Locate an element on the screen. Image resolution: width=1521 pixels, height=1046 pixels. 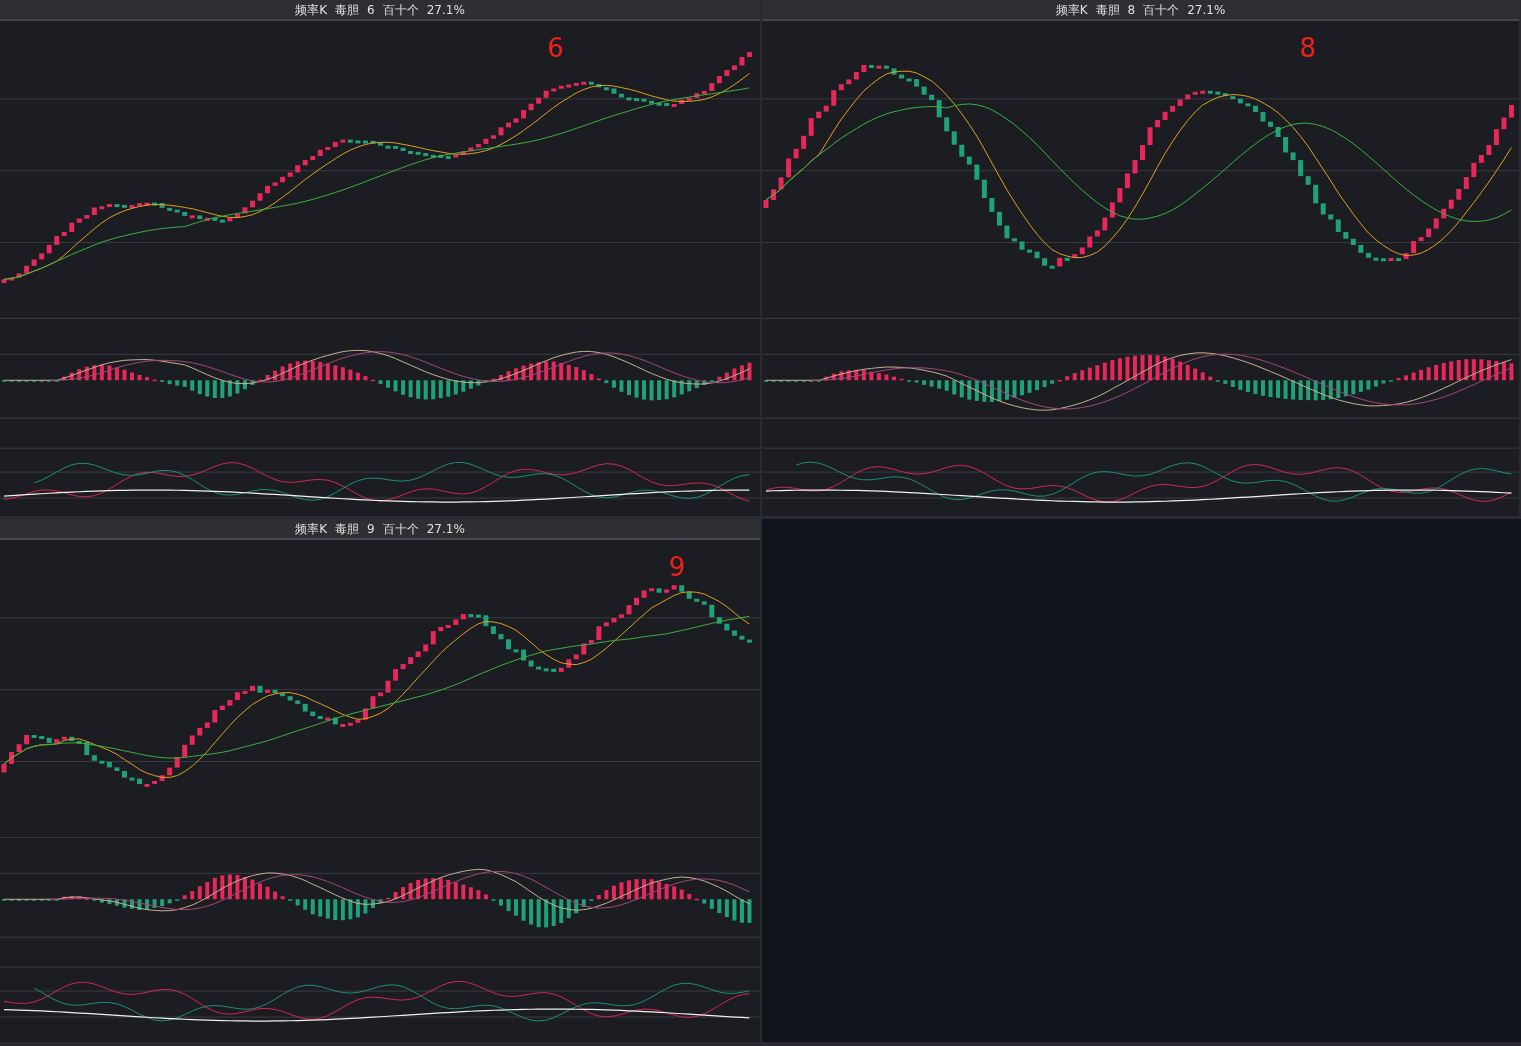
title-text: 9 is located at coordinates (371, 528).